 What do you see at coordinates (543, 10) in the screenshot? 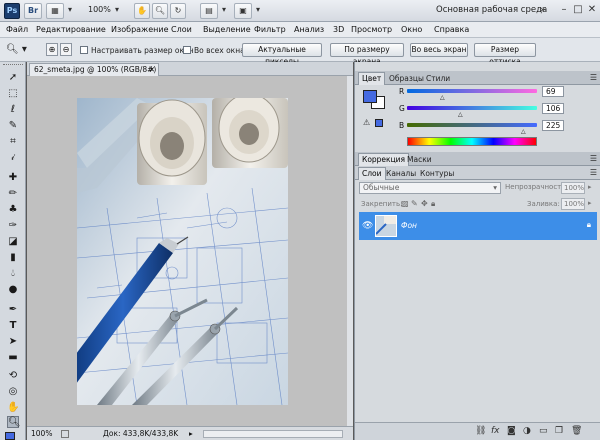
I see `workspace-expand-icon: »` at bounding box center [543, 10].